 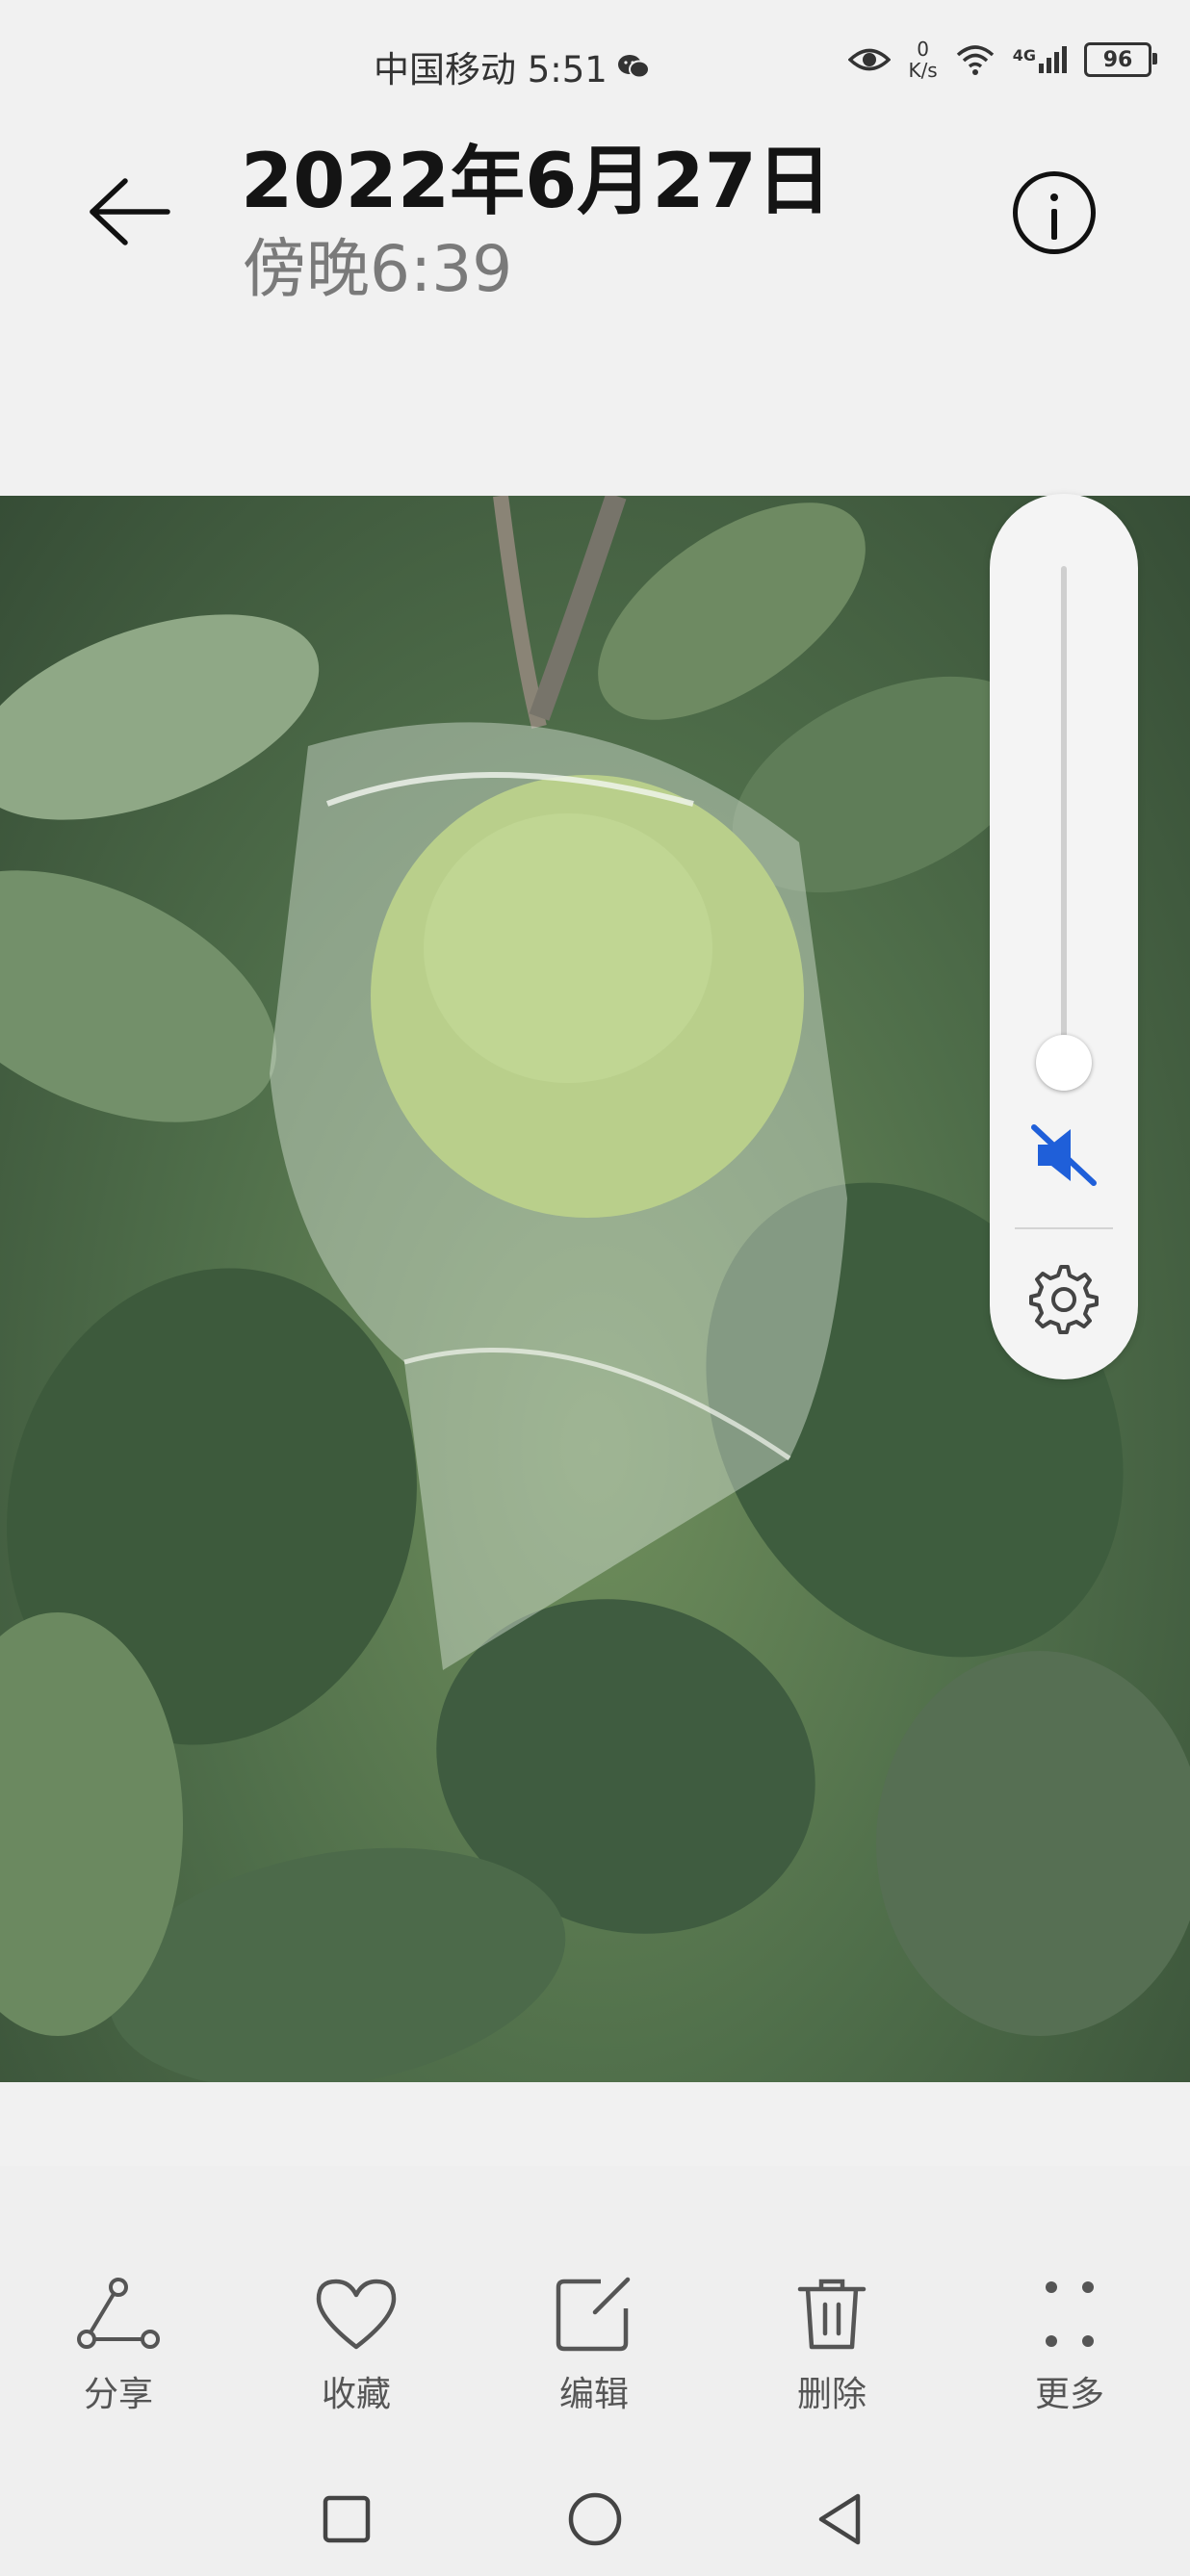 I want to click on wifi-icon, so click(x=975, y=60).